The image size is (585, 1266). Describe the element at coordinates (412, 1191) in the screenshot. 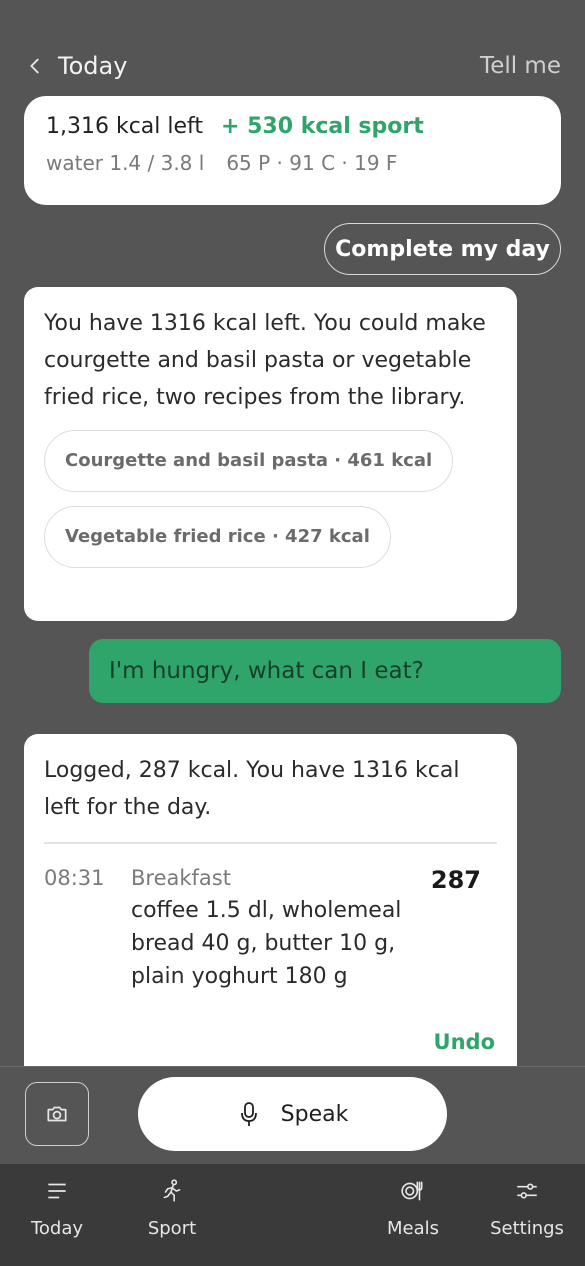

I see `plate-fork-icon` at that location.